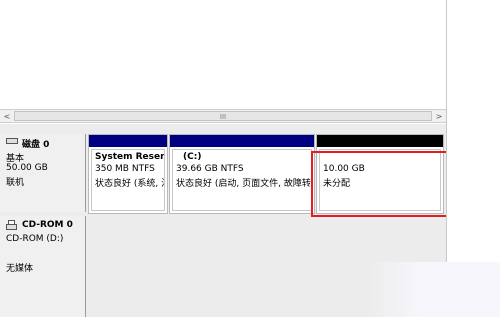 The width and height of the screenshot is (500, 317). Describe the element at coordinates (35, 239) in the screenshot. I see `cdrom-type: CD-ROM (D:)` at that location.